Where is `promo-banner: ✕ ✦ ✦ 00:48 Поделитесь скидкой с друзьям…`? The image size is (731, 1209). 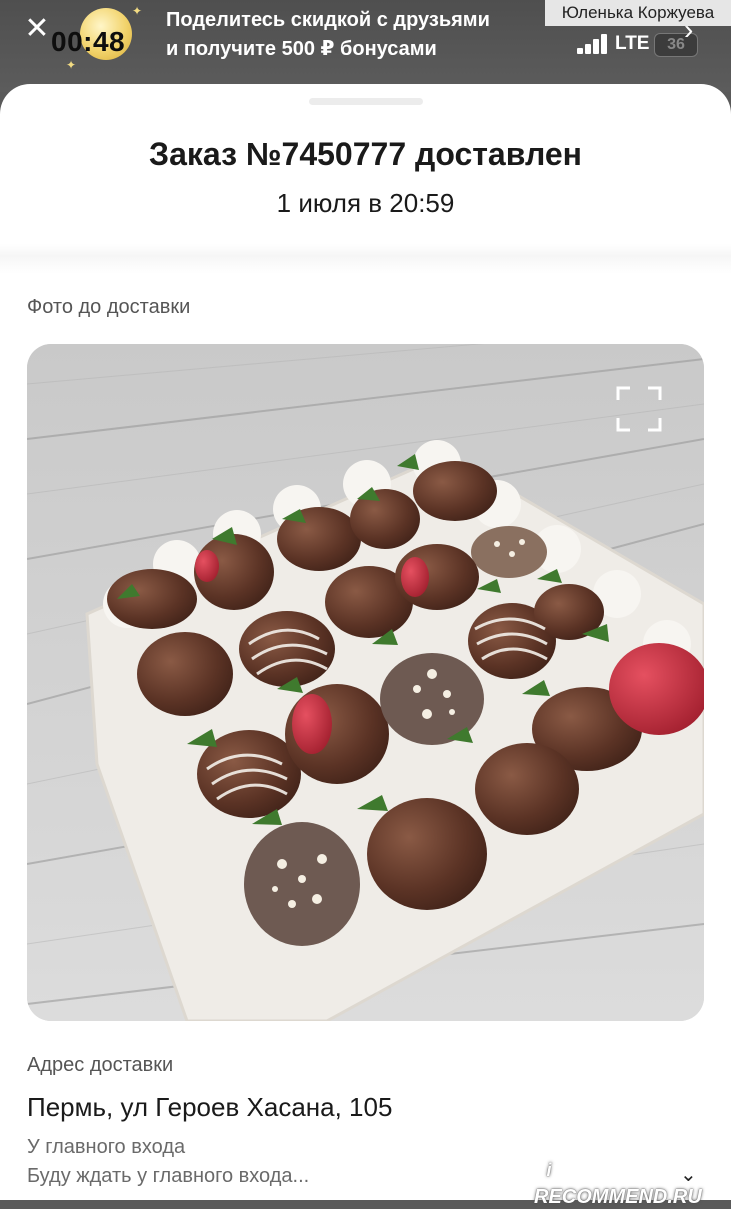
promo-banner: ✕ ✦ ✦ 00:48 Поделитесь скидкой с друзьям… is located at coordinates (365, 46).